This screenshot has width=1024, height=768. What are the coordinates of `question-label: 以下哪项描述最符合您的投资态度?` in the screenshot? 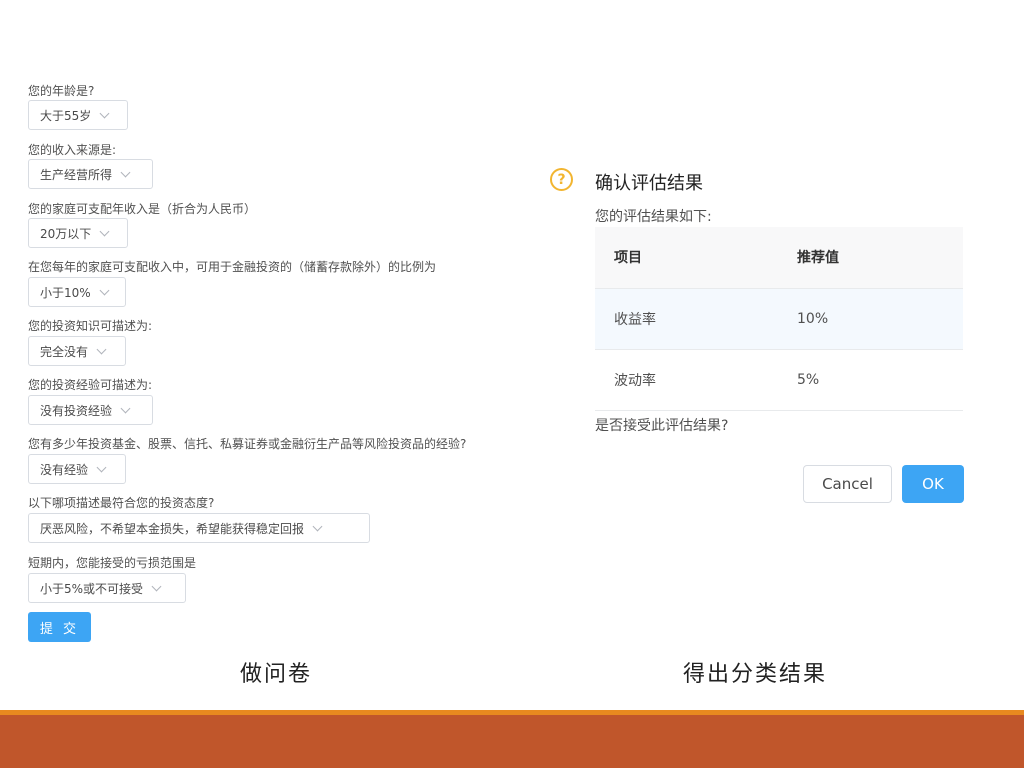 It's located at (121, 503).